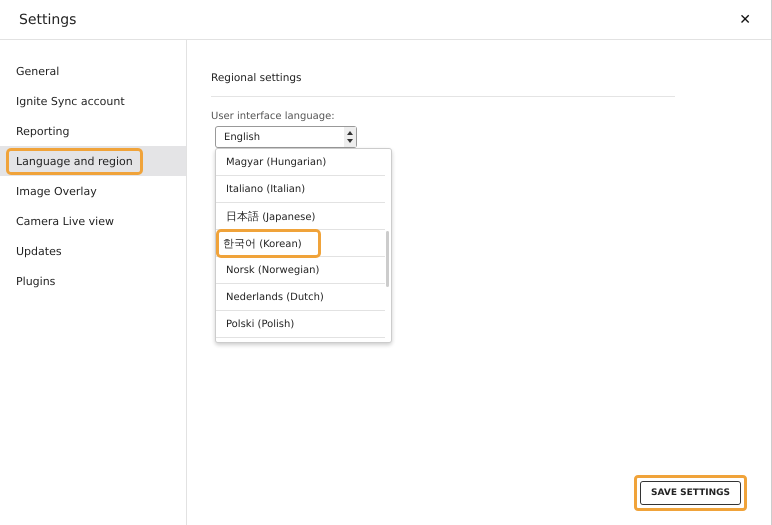  Describe the element at coordinates (257, 78) in the screenshot. I see `section-title: Regional settings` at that location.